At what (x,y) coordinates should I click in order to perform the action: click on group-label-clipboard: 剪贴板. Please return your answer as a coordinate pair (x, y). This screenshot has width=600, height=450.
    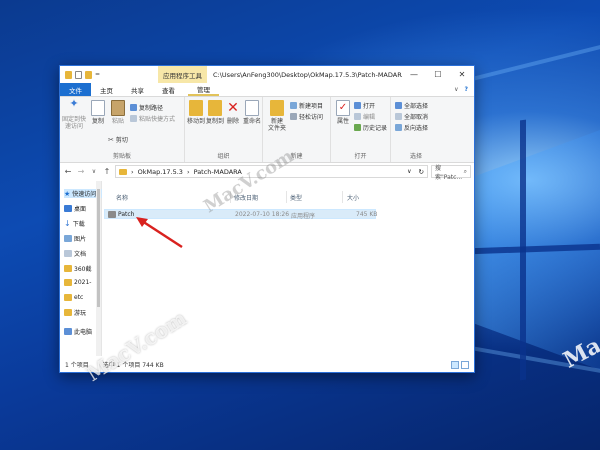
    Looking at the image, I should click on (121, 156).